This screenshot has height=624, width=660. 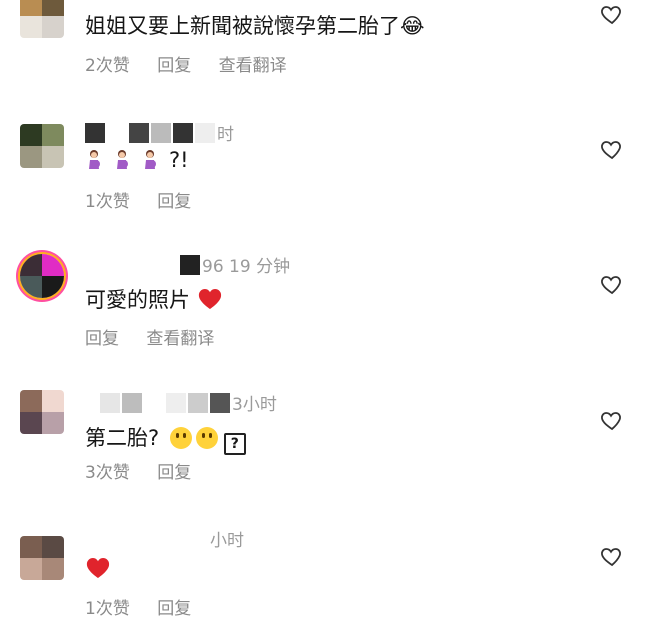 I want to click on comment-text: 第二胎?, so click(x=122, y=438).